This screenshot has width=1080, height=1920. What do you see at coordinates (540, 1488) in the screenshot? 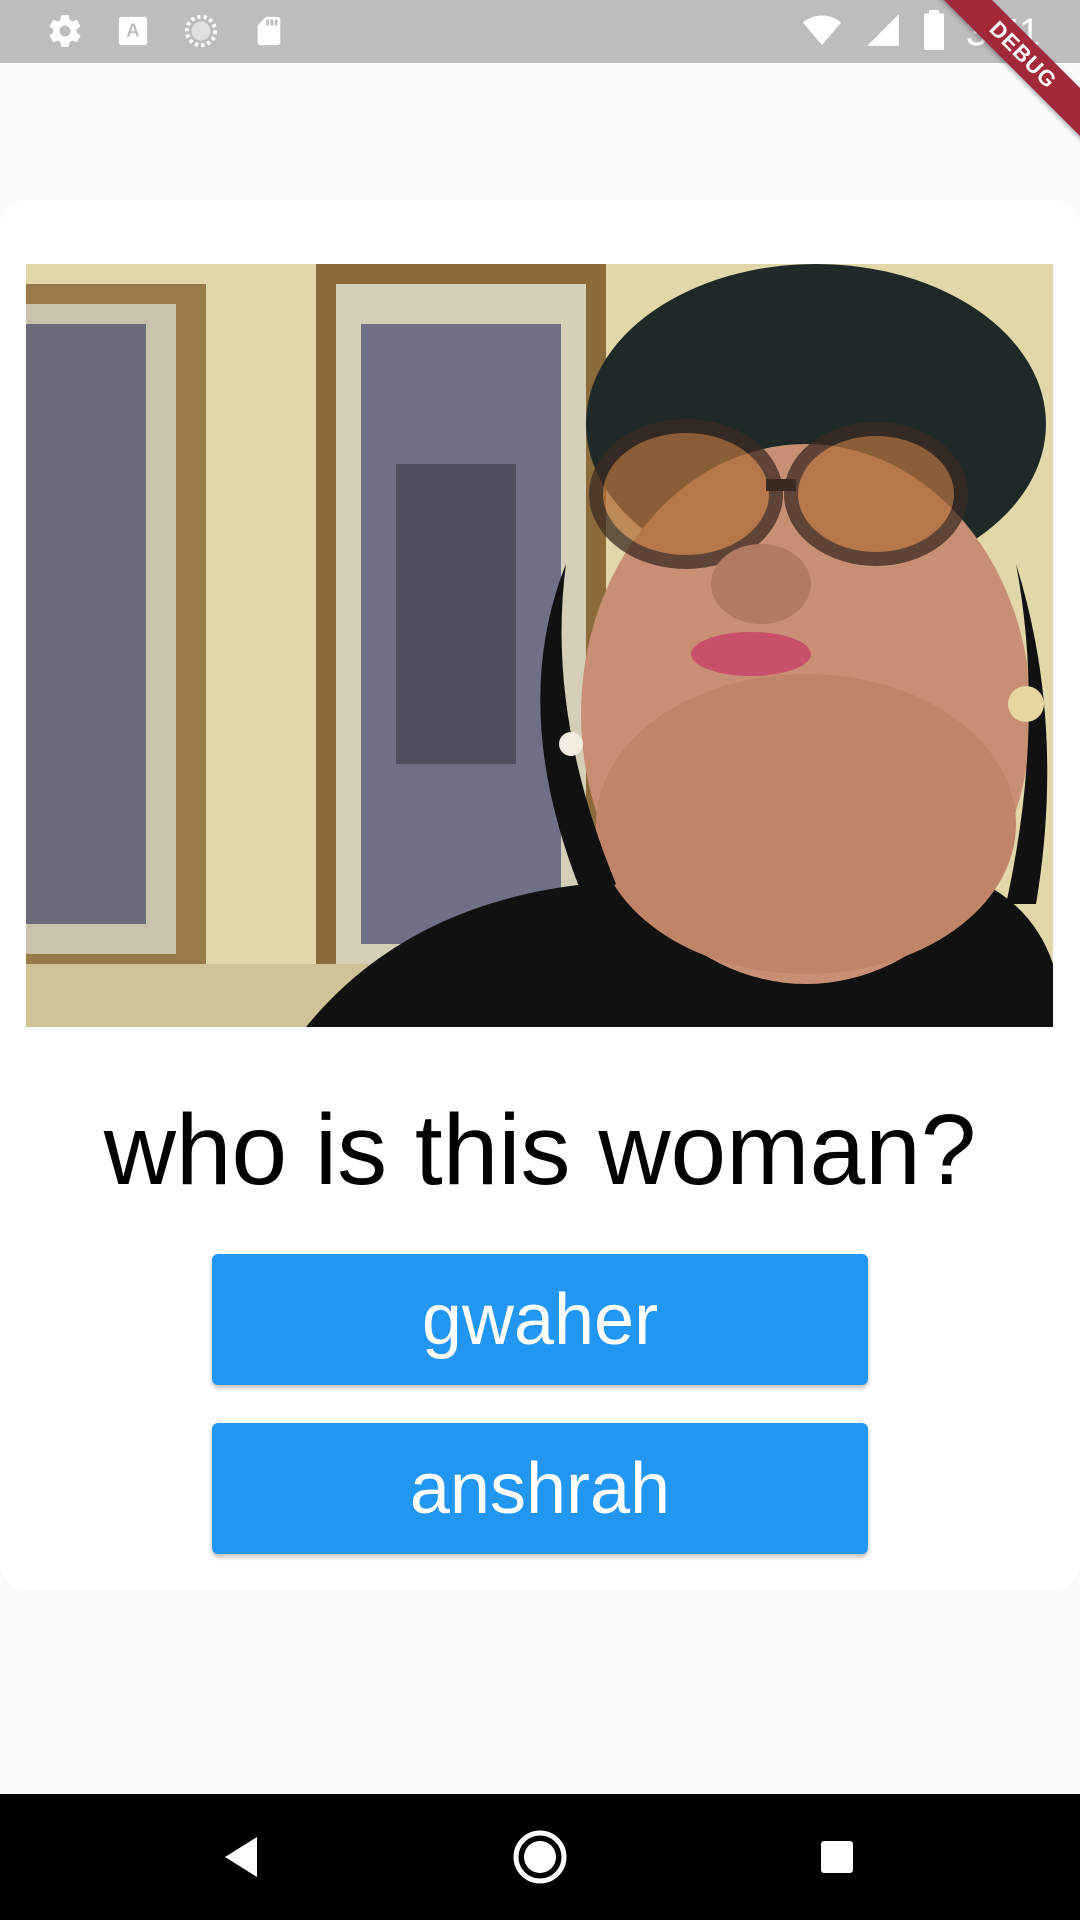
I see `answer-button-anshrah: anshrah` at bounding box center [540, 1488].